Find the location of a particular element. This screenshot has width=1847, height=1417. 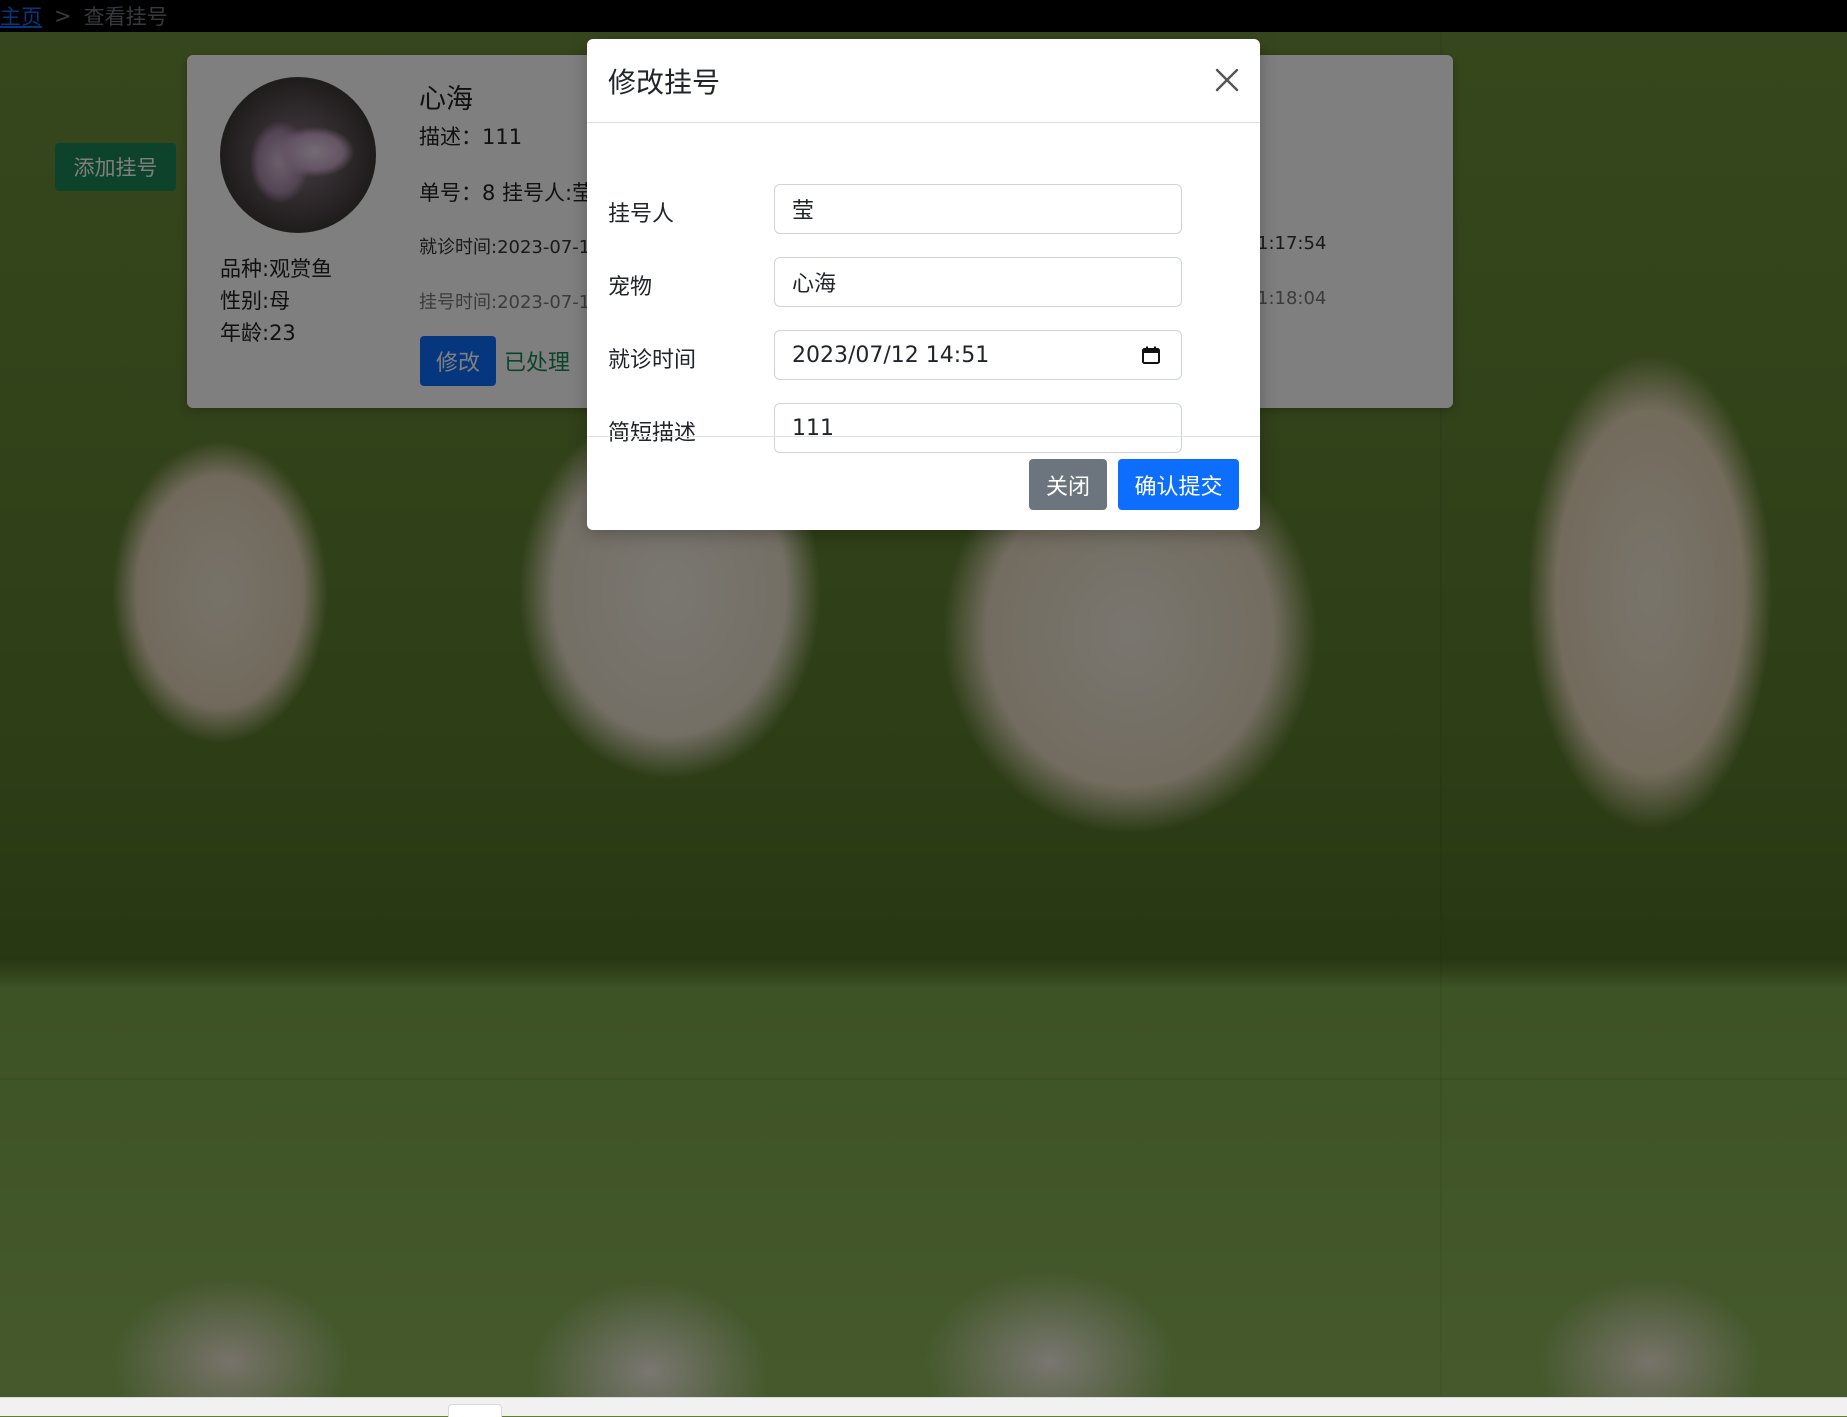

registrant-label: 挂号人 is located at coordinates (641, 214).